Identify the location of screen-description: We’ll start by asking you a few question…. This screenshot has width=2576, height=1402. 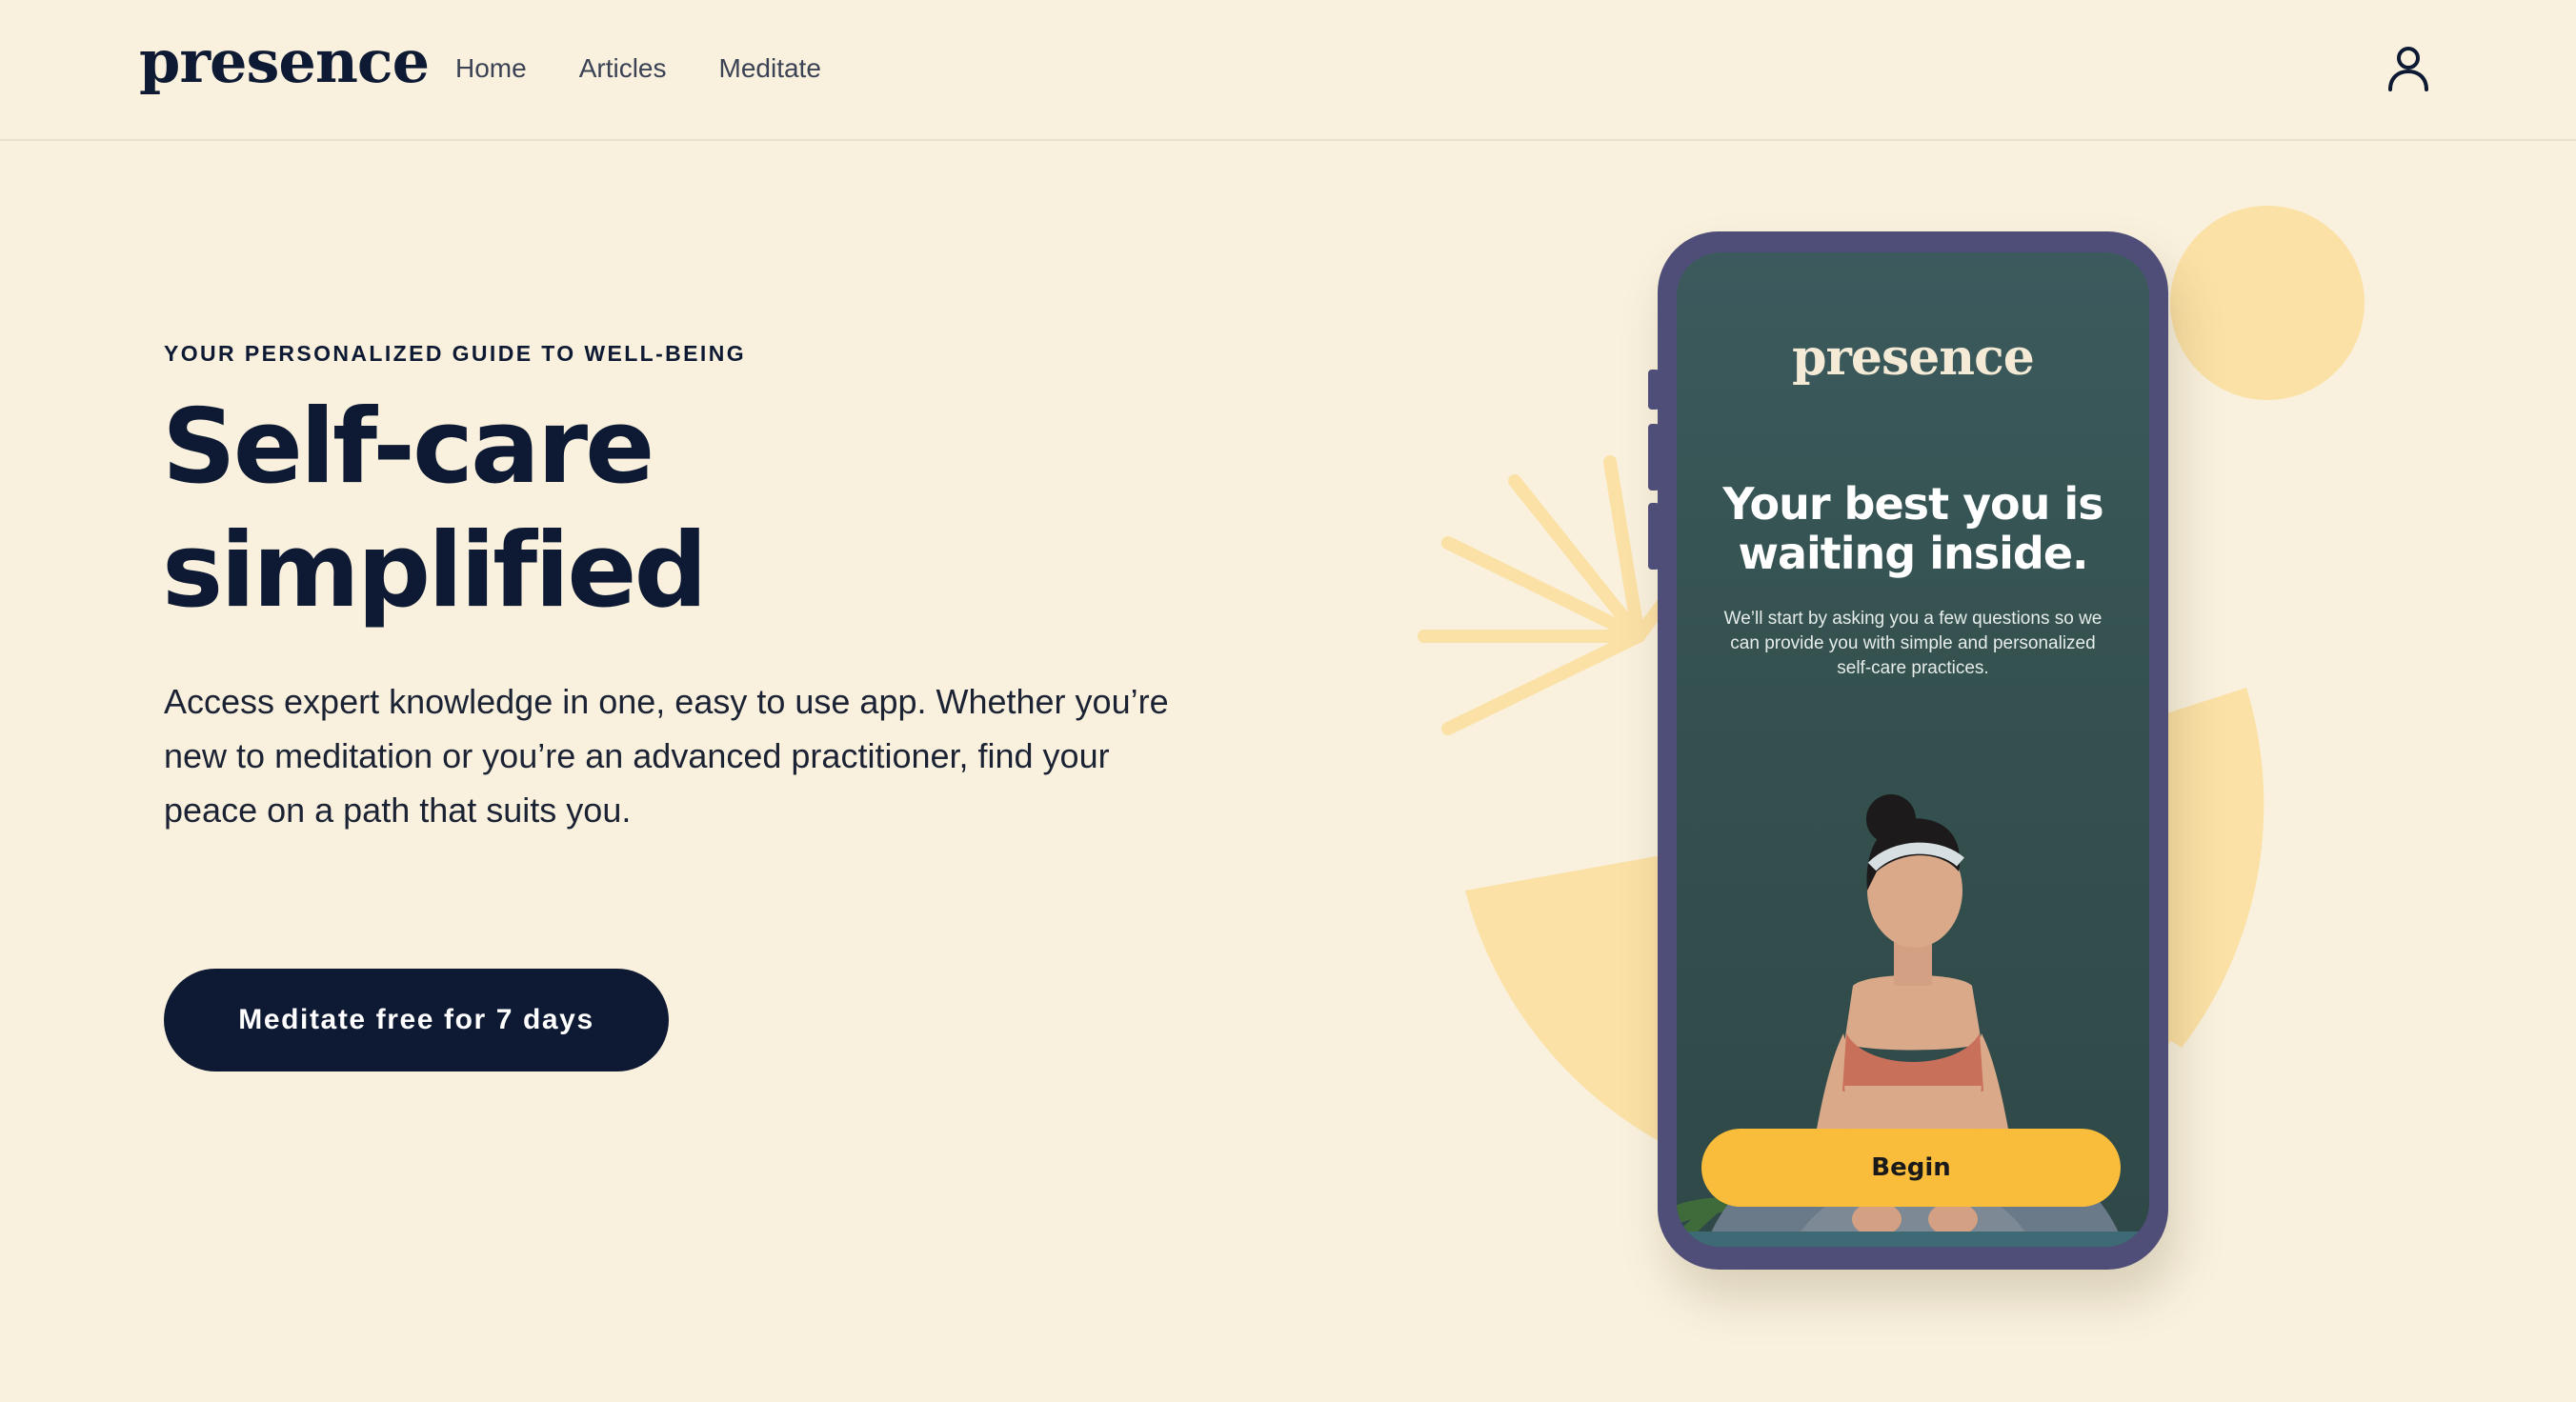
(1913, 643).